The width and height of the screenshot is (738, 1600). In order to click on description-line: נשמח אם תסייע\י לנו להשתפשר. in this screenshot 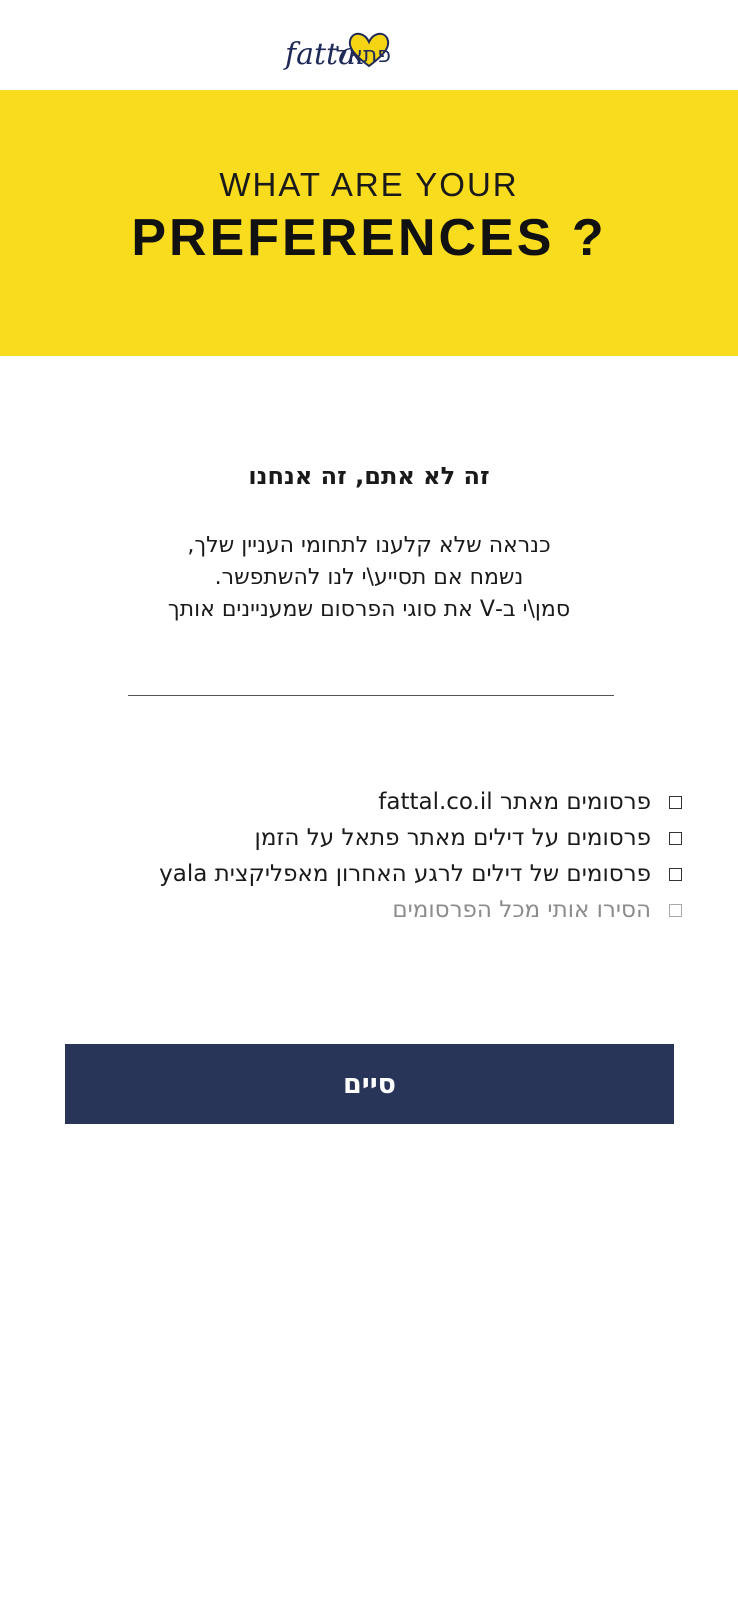, I will do `click(369, 577)`.